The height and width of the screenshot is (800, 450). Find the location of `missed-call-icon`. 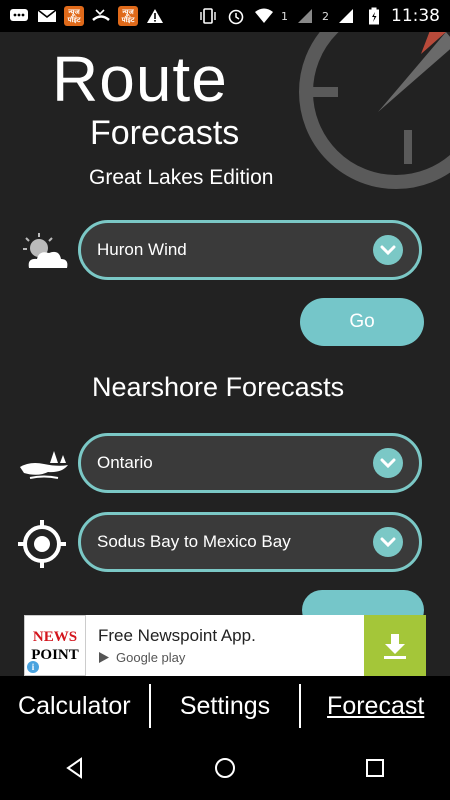

missed-call-icon is located at coordinates (101, 16).